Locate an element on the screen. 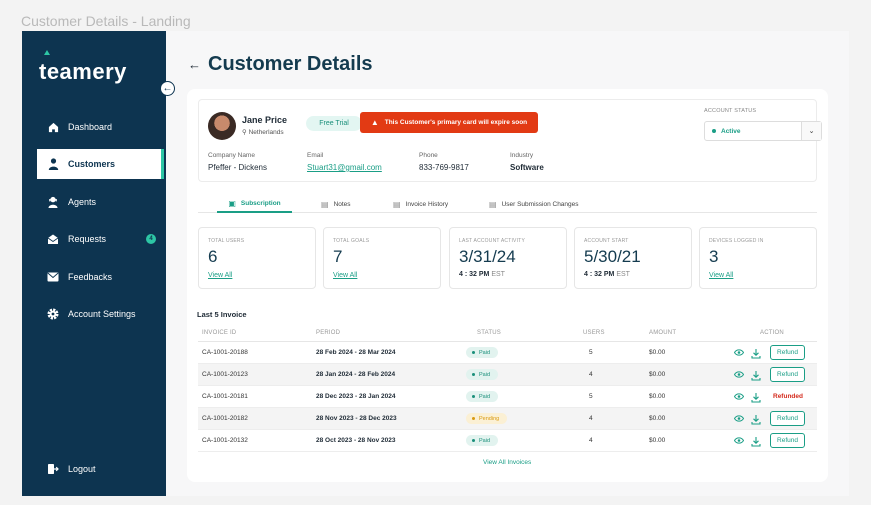 This screenshot has width=871, height=505. location-pin-icon: ⚲ is located at coordinates (244, 132).